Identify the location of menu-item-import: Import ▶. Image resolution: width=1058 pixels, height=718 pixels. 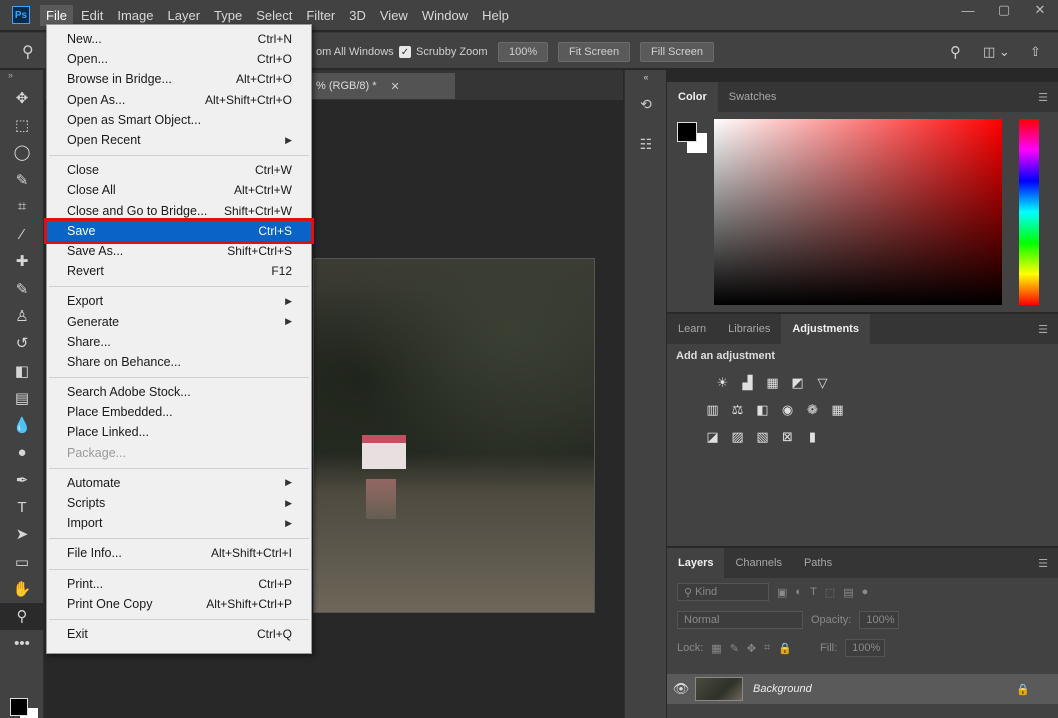
(179, 523).